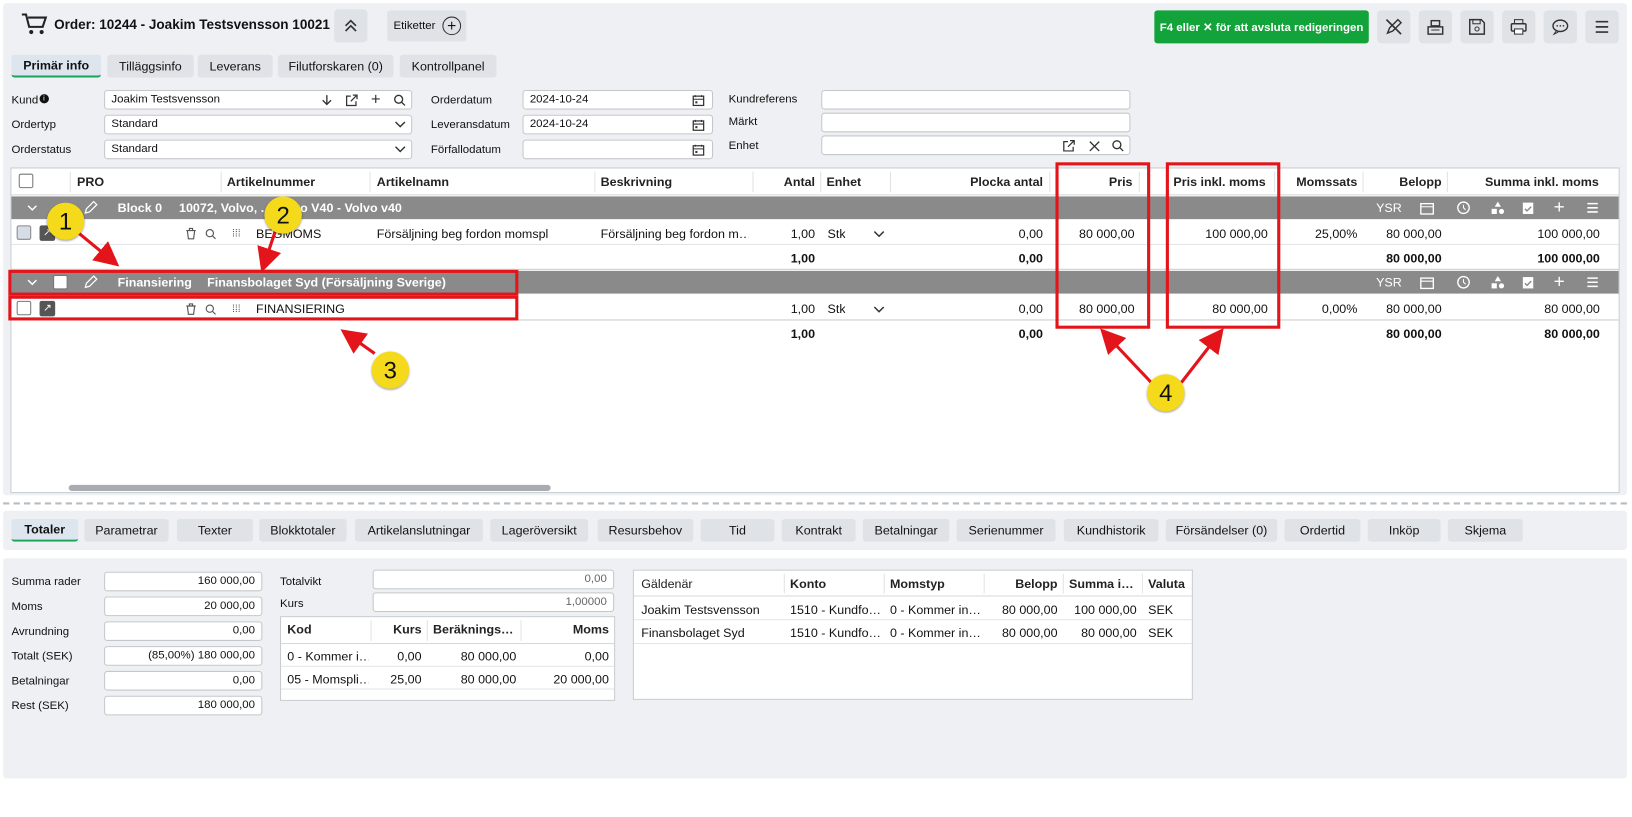 The height and width of the screenshot is (817, 1632). I want to click on tab-inkop: Inköp, so click(1404, 530).